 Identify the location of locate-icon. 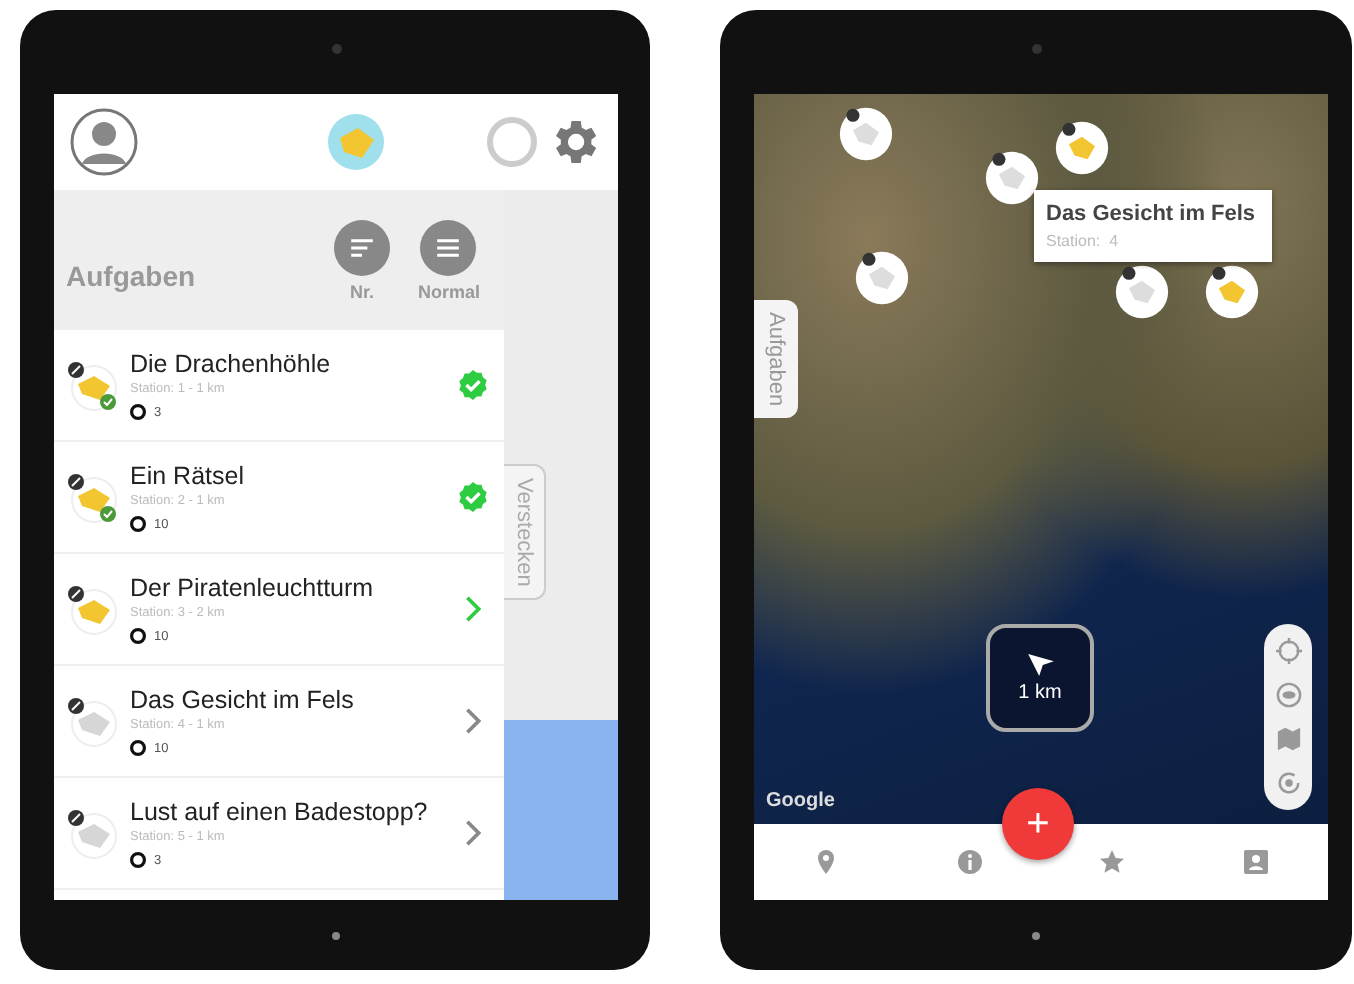
(1288, 651).